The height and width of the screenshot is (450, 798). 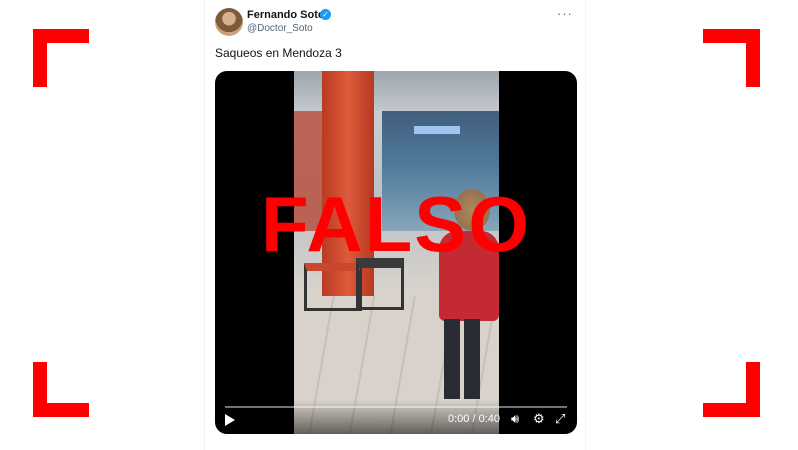 What do you see at coordinates (325, 14) in the screenshot?
I see `verified-badge-icon: ✓` at bounding box center [325, 14].